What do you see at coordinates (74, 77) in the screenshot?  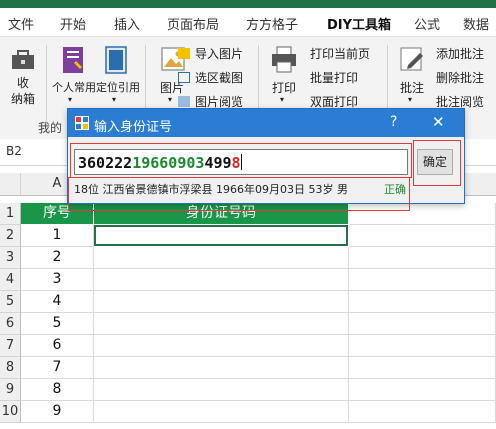 I see `personal-favorites-button: 个人常用 ▾` at bounding box center [74, 77].